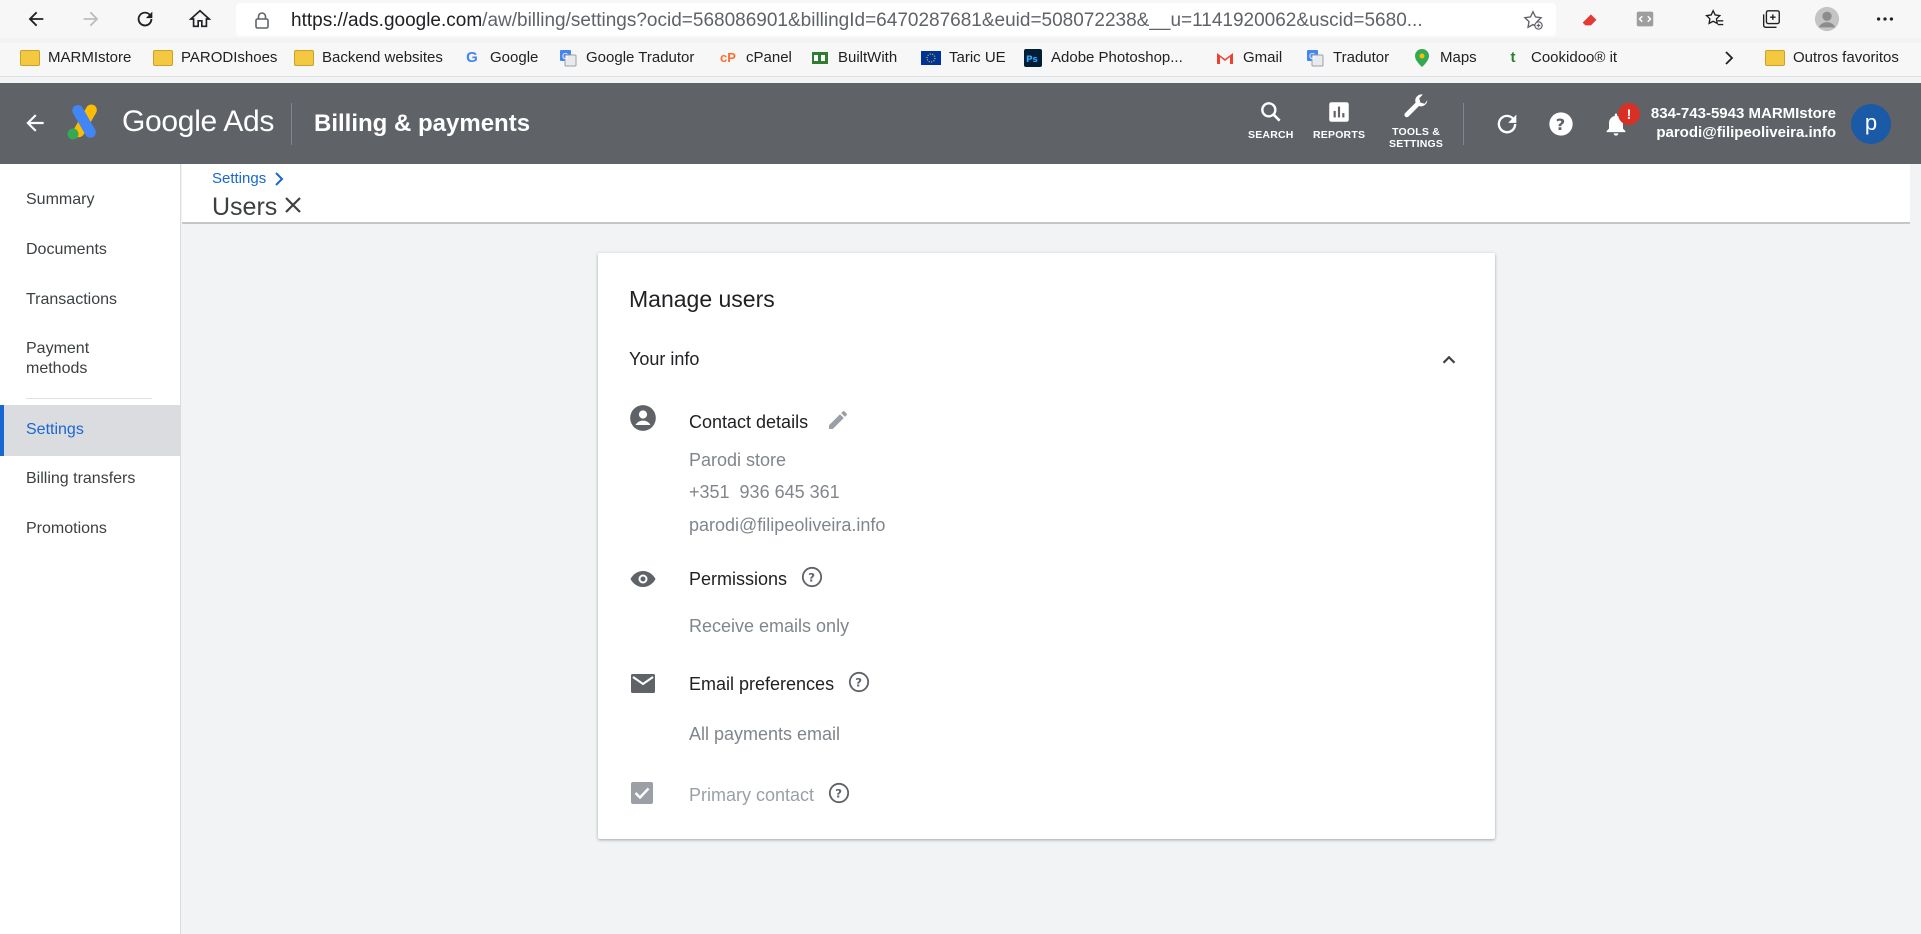 This screenshot has width=1921, height=934. I want to click on permissions-value: Receive emails only, so click(769, 626).